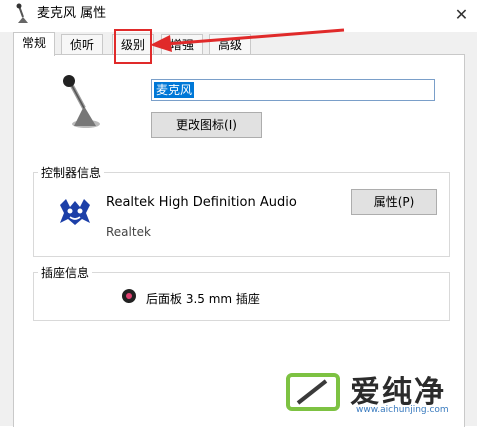 The width and height of the screenshot is (477, 427). Describe the element at coordinates (75, 212) in the screenshot. I see `realtek-logo-icon` at that location.